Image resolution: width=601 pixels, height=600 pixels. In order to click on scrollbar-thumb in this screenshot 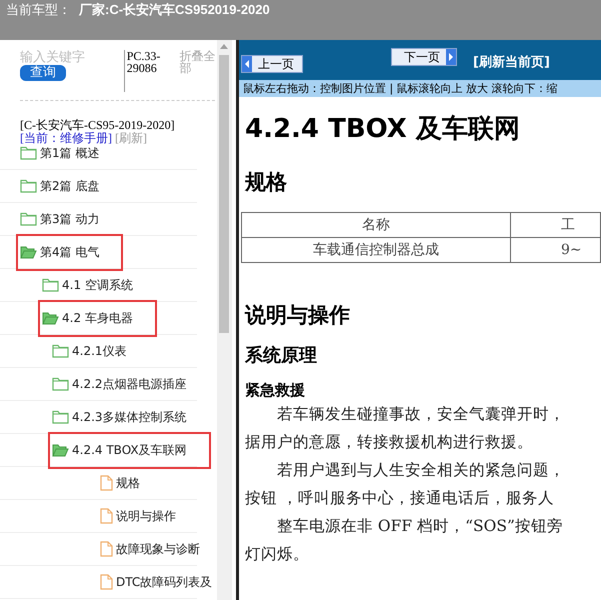, I will do `click(224, 194)`.